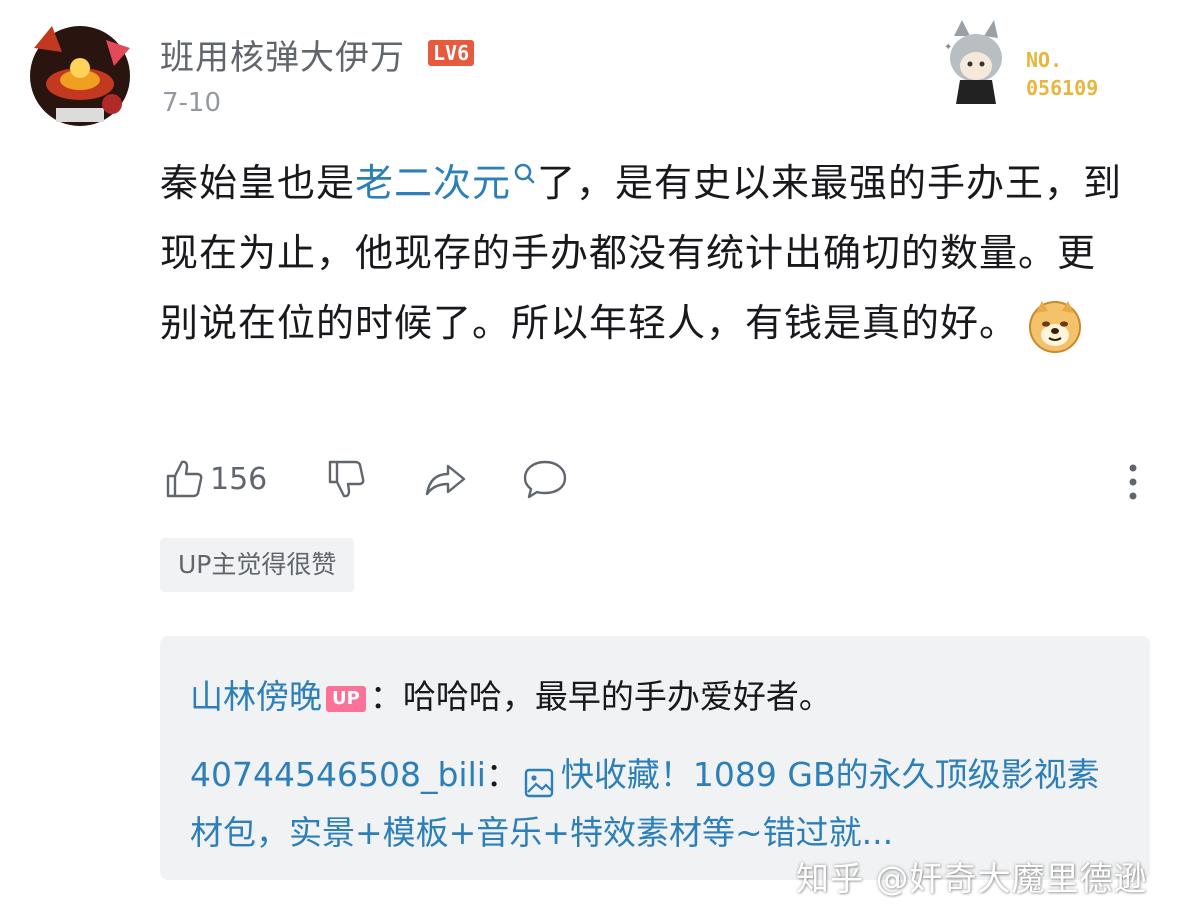 This screenshot has height=920, width=1184. I want to click on level-badge: LV6, so click(451, 53).